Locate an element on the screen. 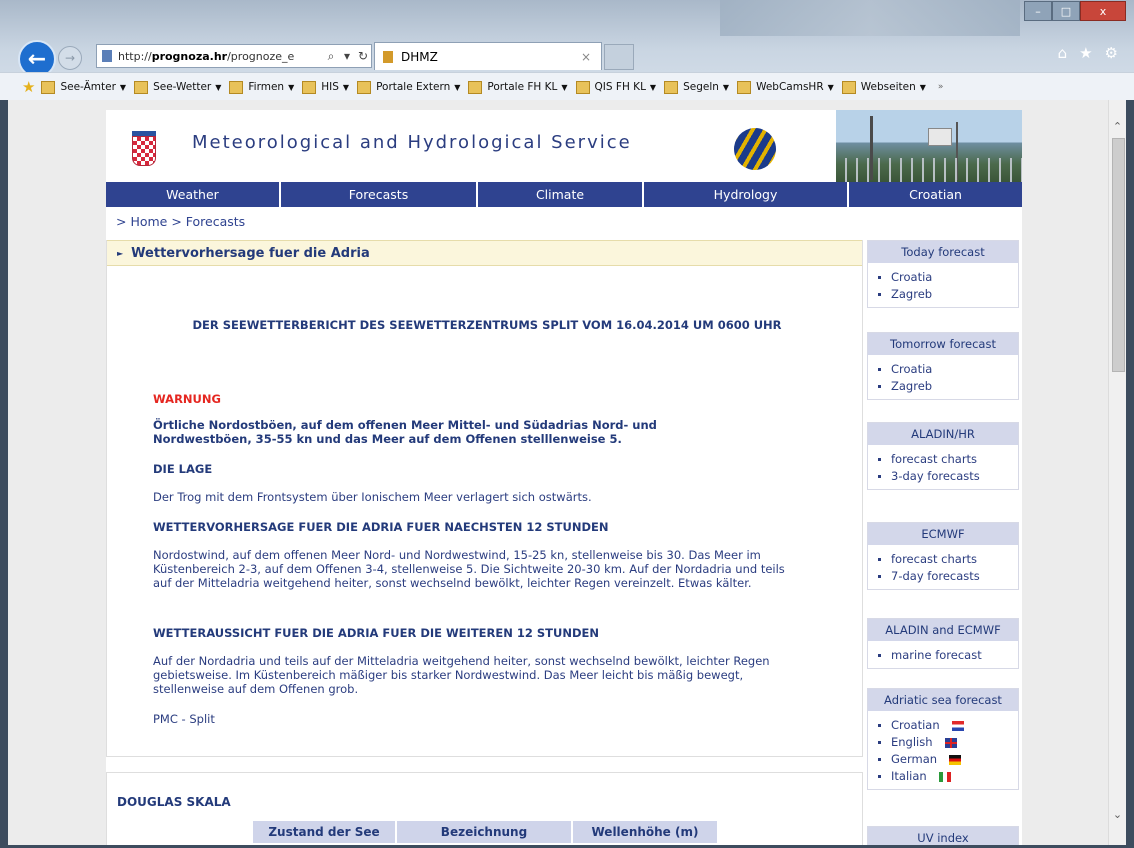  home-icon: ⌂ is located at coordinates (1063, 53).